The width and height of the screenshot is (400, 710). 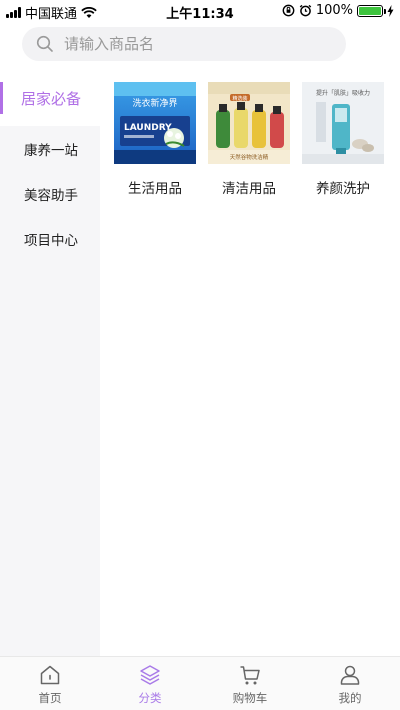 What do you see at coordinates (154, 103) in the screenshot?
I see `laundry-banner-text: 洗衣新净界` at bounding box center [154, 103].